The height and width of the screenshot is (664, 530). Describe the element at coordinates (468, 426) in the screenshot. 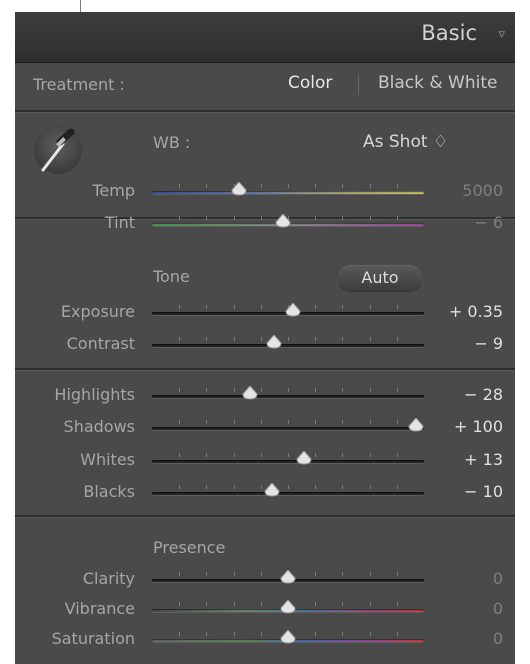

I see `shadows-value: + 100` at that location.